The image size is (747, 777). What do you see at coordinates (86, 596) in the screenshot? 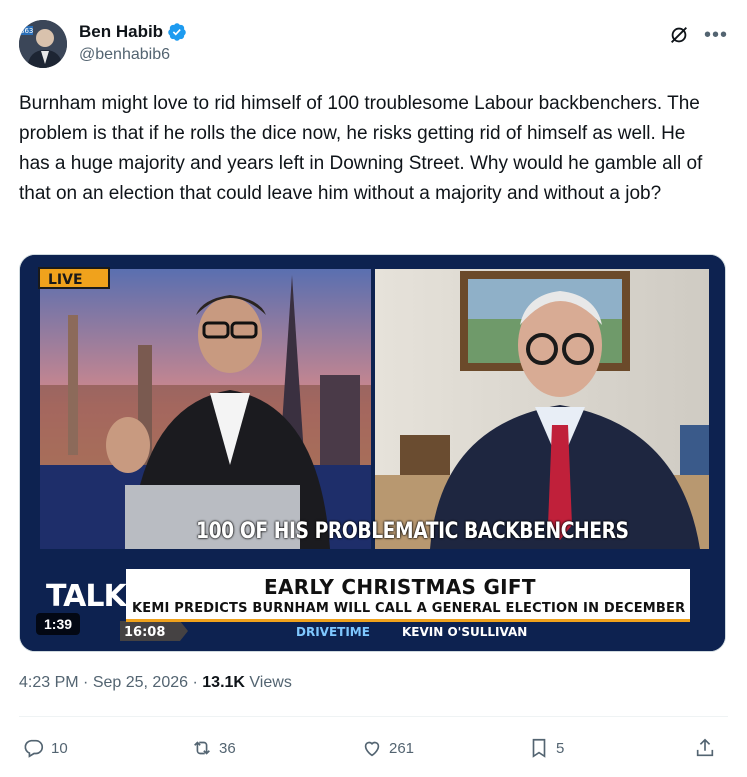
I see `channel-logo: TALK` at bounding box center [86, 596].